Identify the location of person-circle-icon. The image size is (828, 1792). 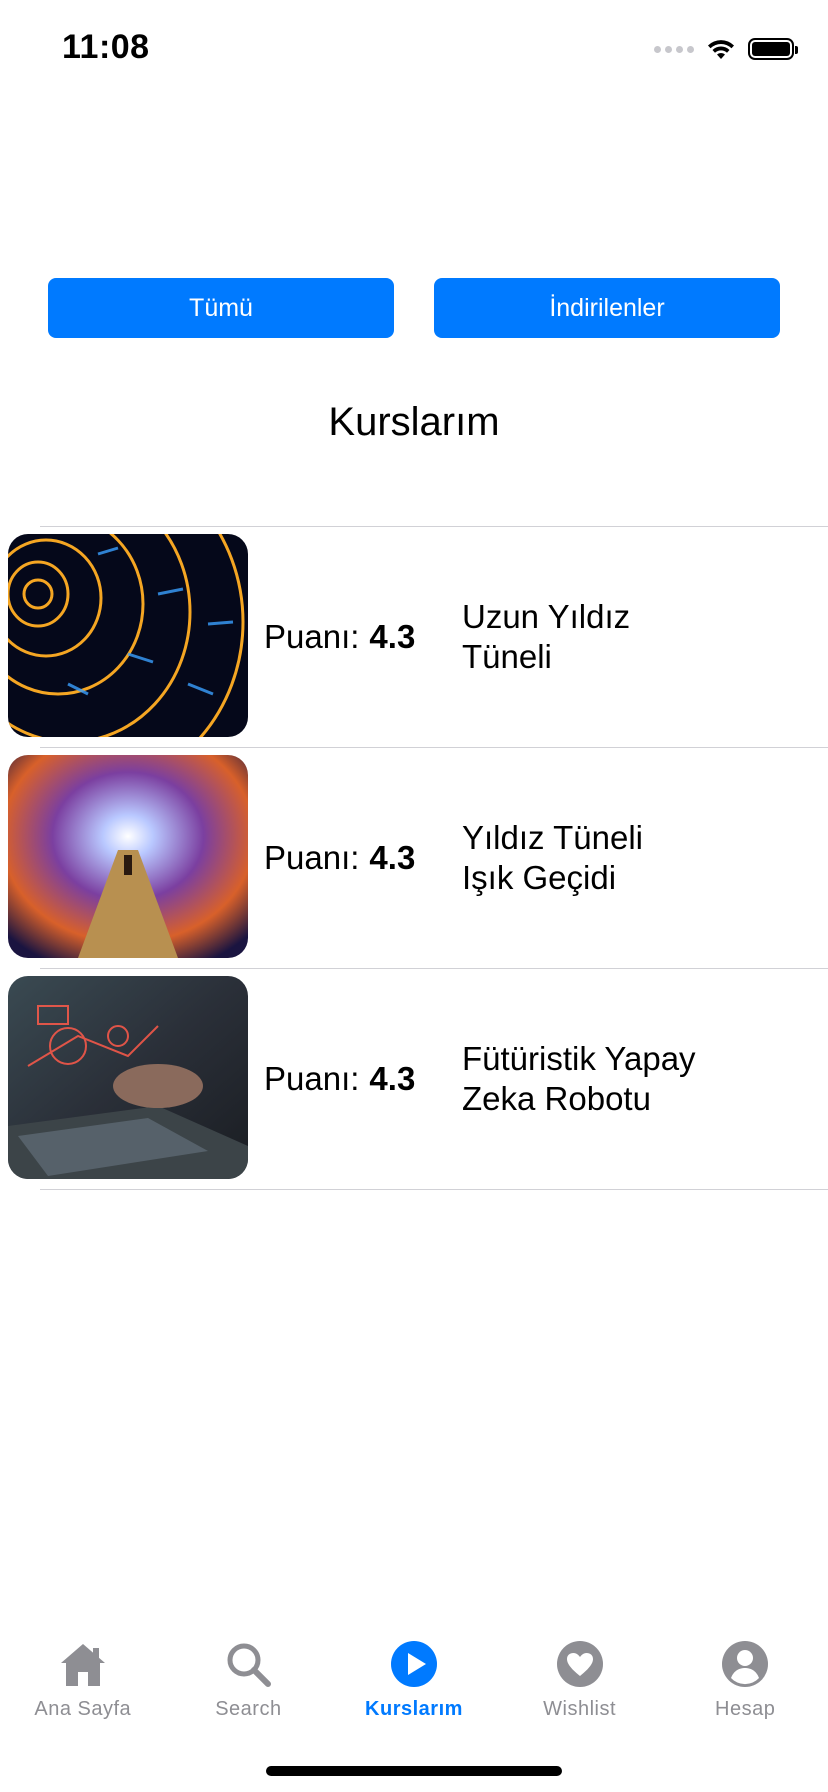
(745, 1664).